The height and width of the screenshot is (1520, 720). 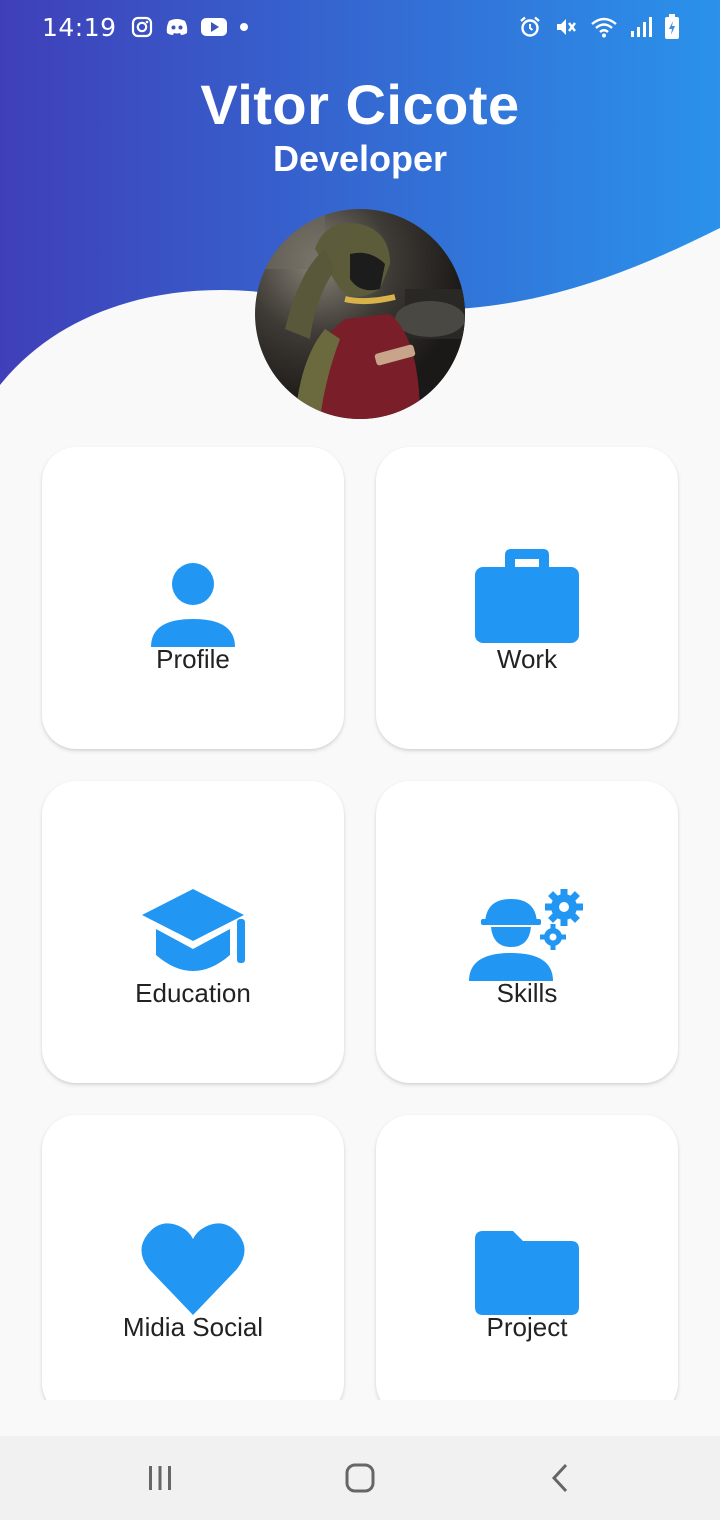 I want to click on briefcase-icon, so click(x=527, y=547).